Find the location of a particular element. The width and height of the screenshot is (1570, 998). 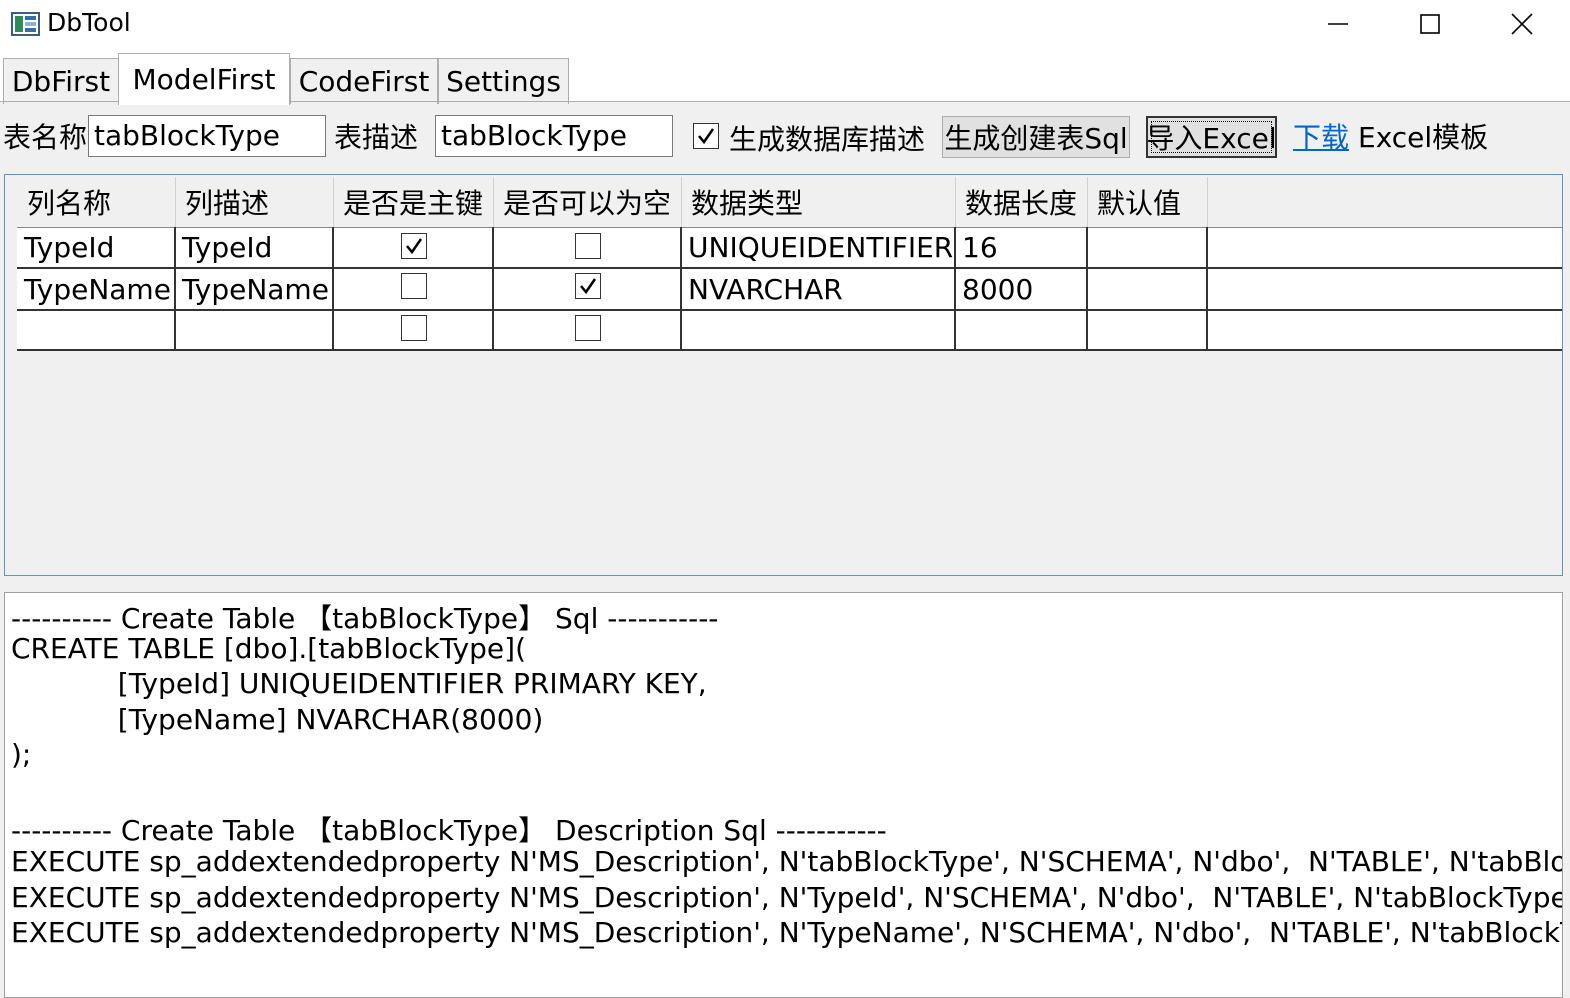

tab-modelfirst: ModelFirst is located at coordinates (204, 79).